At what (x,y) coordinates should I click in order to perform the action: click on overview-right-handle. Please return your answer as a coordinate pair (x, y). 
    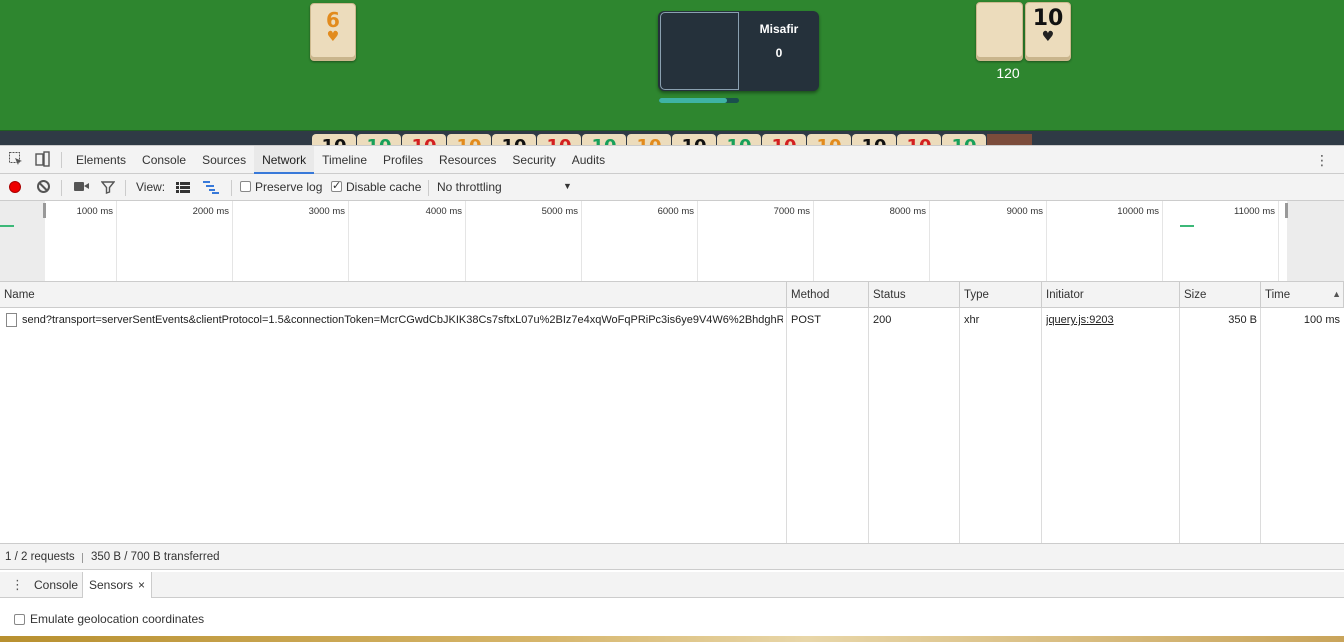
    Looking at the image, I should click on (1286, 210).